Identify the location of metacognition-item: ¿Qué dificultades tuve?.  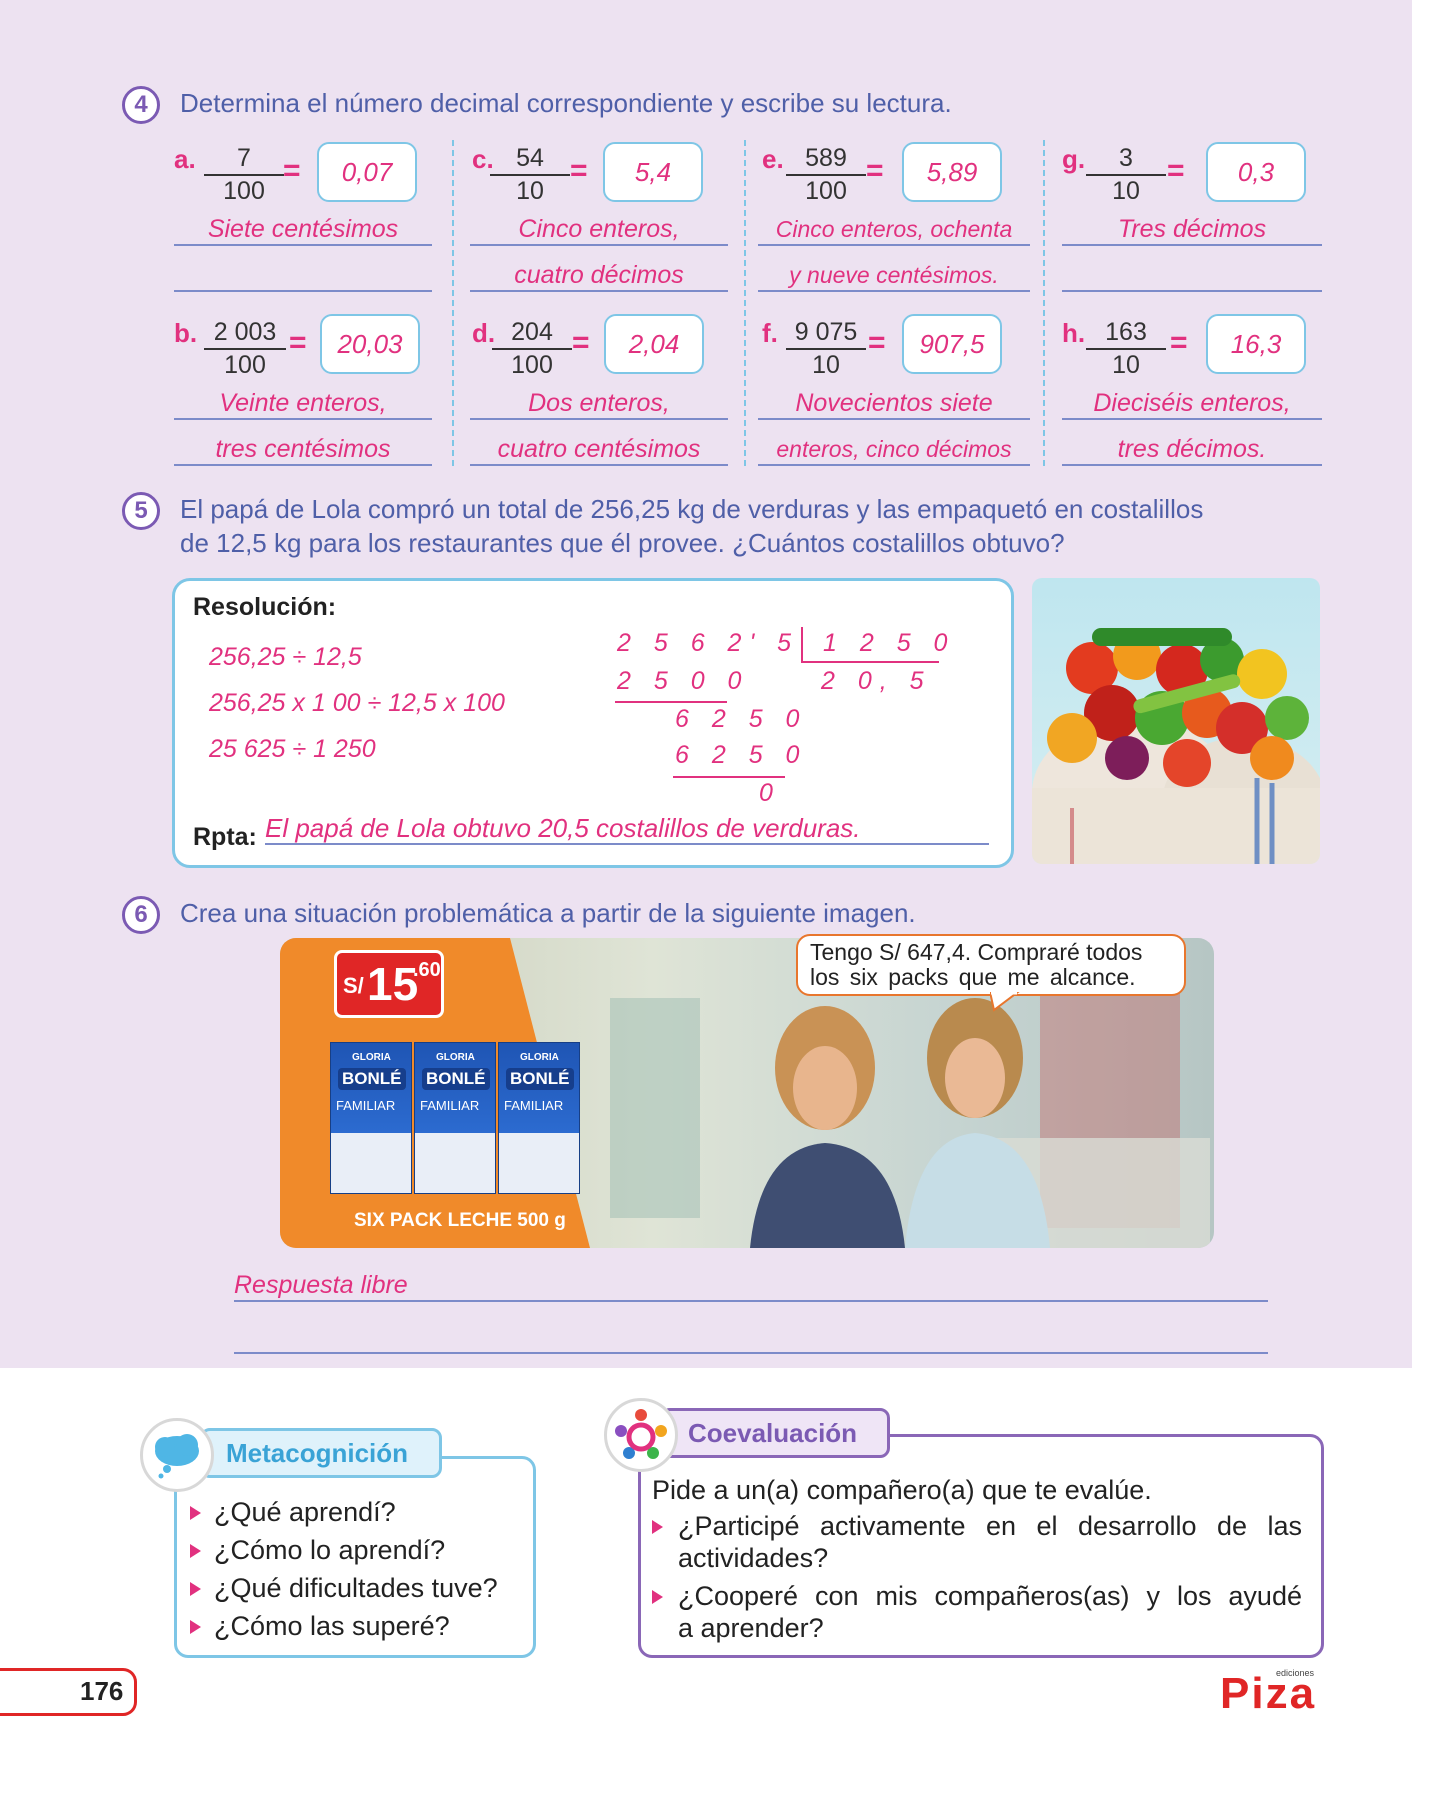
(356, 1588).